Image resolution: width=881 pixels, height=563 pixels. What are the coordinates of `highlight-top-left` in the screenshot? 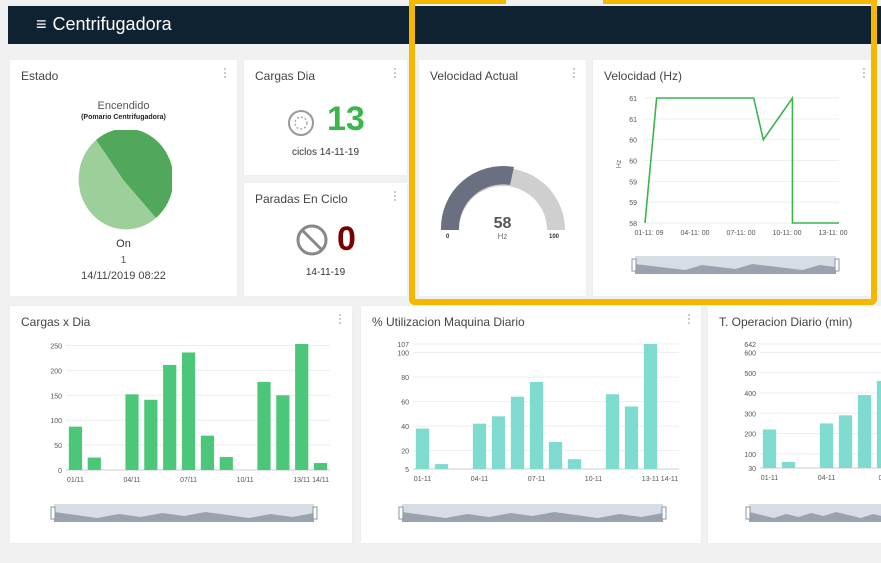 It's located at (457, 2).